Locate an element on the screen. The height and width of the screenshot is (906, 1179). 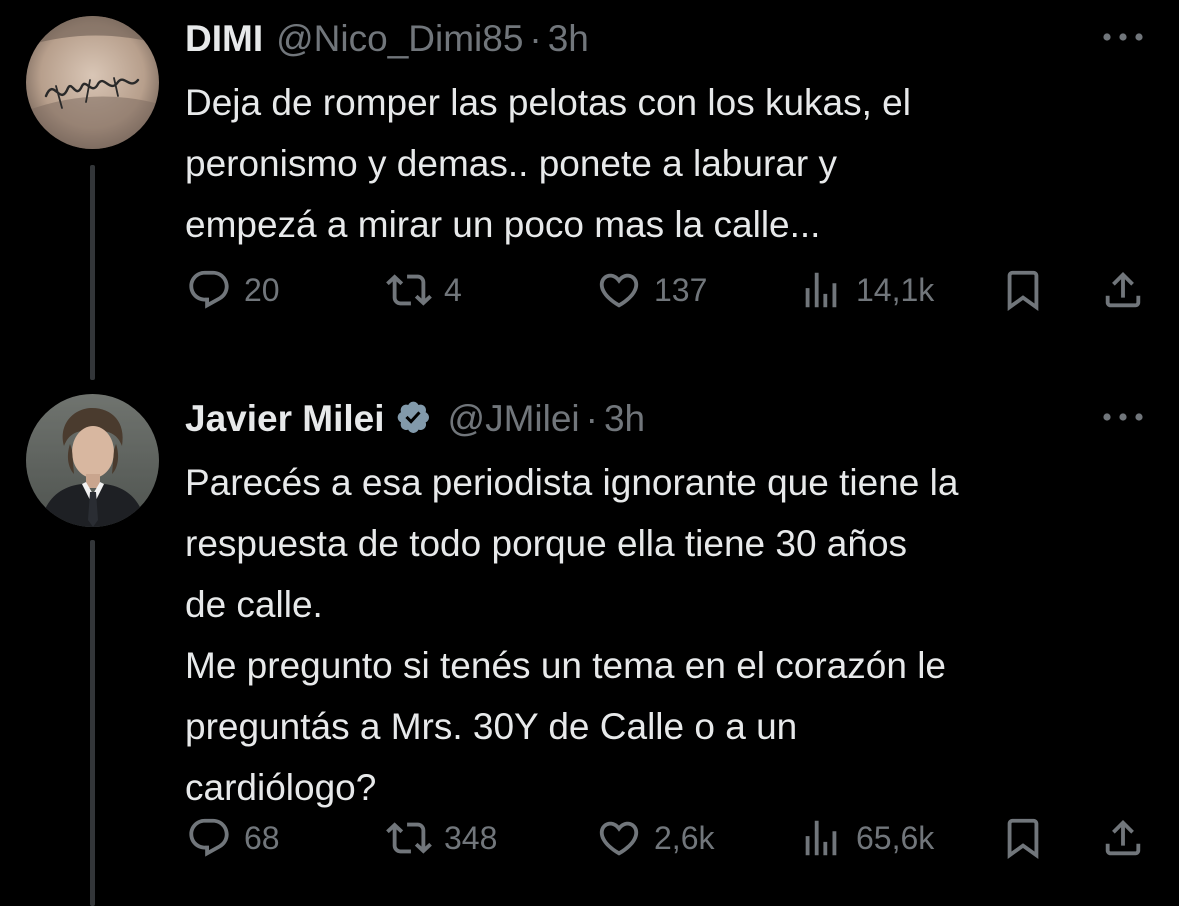
tattoo-signature-avatar is located at coordinates (92, 82).